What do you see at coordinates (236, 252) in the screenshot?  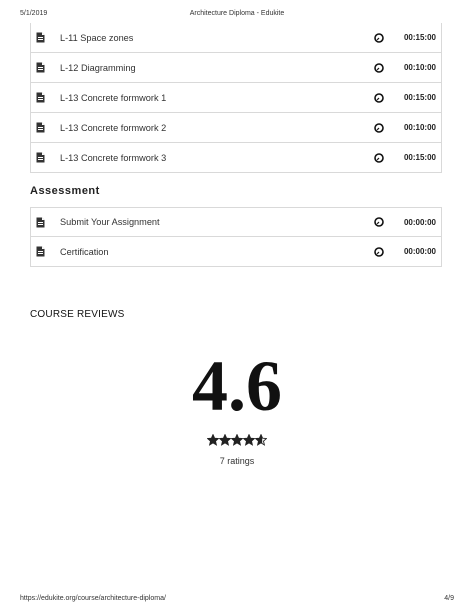 I see `assessment-row: Certification 00:00:00` at bounding box center [236, 252].